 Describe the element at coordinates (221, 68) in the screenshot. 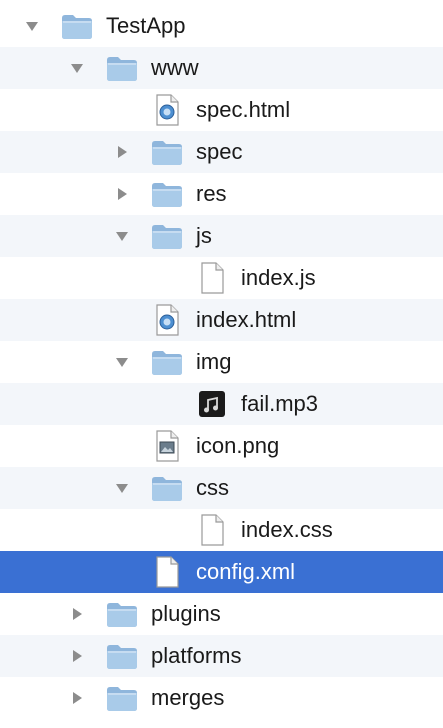

I see `tree-row-www: www` at that location.